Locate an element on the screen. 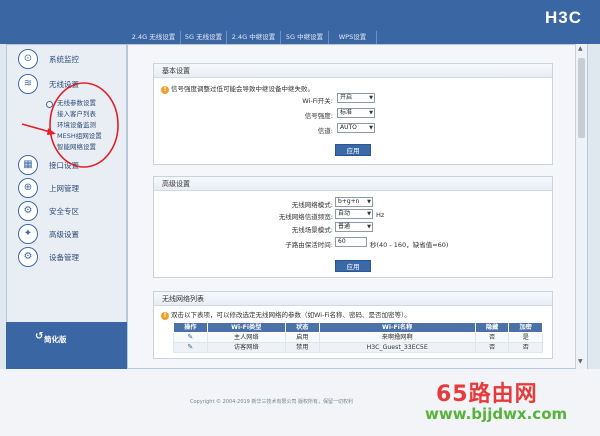 The width and height of the screenshot is (600, 436). tab-wps: WPS设置 is located at coordinates (353, 37).